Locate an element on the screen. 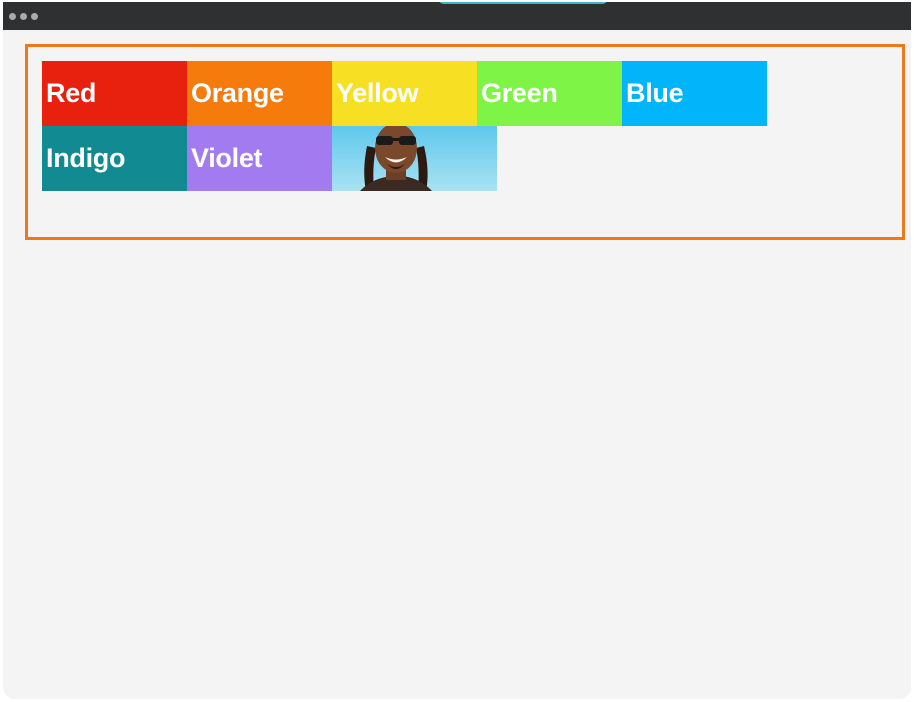 This screenshot has height=702, width=914. box-orange: Orange is located at coordinates (259, 93).